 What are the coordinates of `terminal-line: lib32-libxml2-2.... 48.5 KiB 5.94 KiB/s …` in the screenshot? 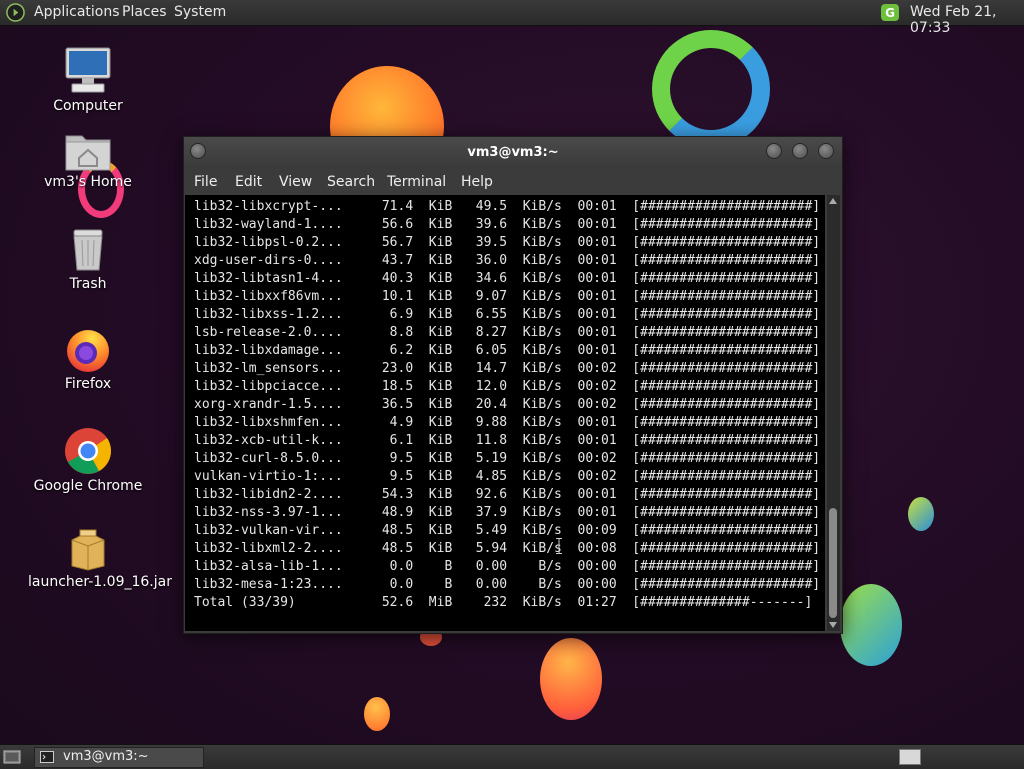 It's located at (509, 548).